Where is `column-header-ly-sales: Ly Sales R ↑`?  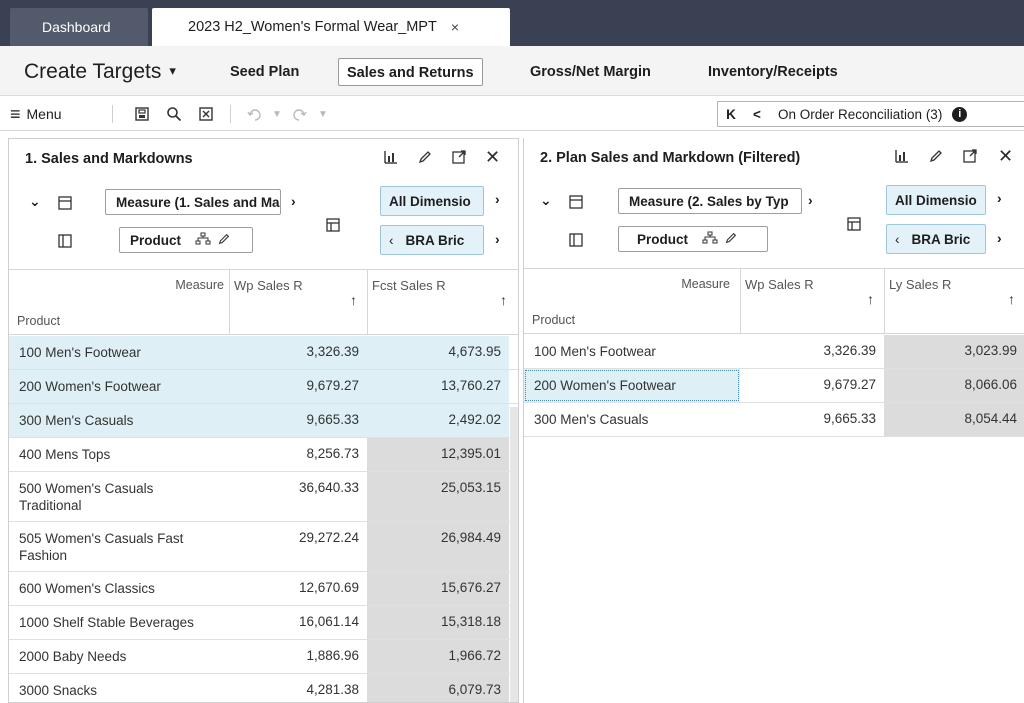 column-header-ly-sales: Ly Sales R ↑ is located at coordinates (954, 301).